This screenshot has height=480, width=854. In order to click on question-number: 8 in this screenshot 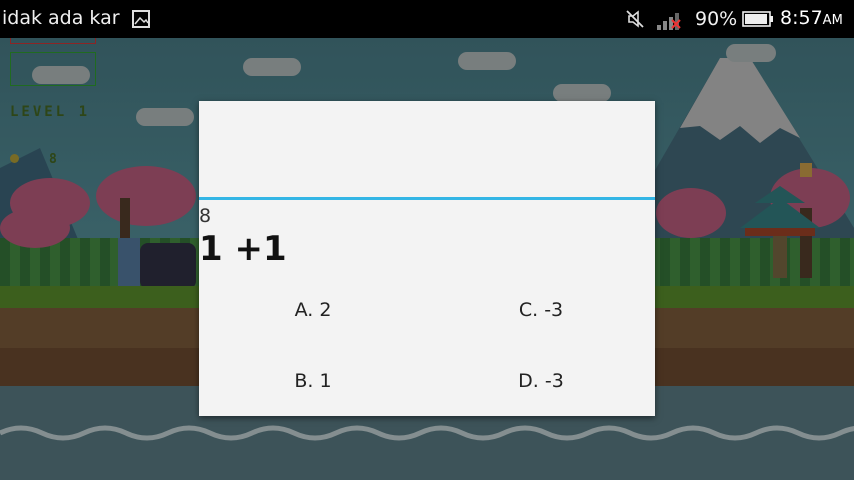, I will do `click(205, 216)`.